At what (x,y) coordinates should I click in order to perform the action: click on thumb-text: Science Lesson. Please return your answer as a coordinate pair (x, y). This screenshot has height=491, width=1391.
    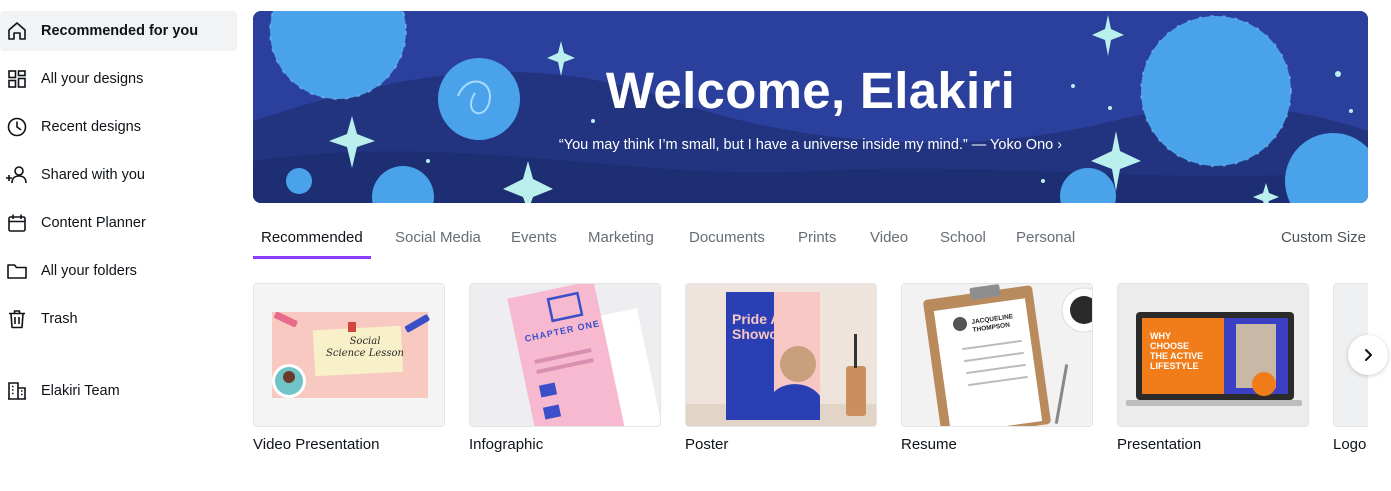
    Looking at the image, I should click on (365, 353).